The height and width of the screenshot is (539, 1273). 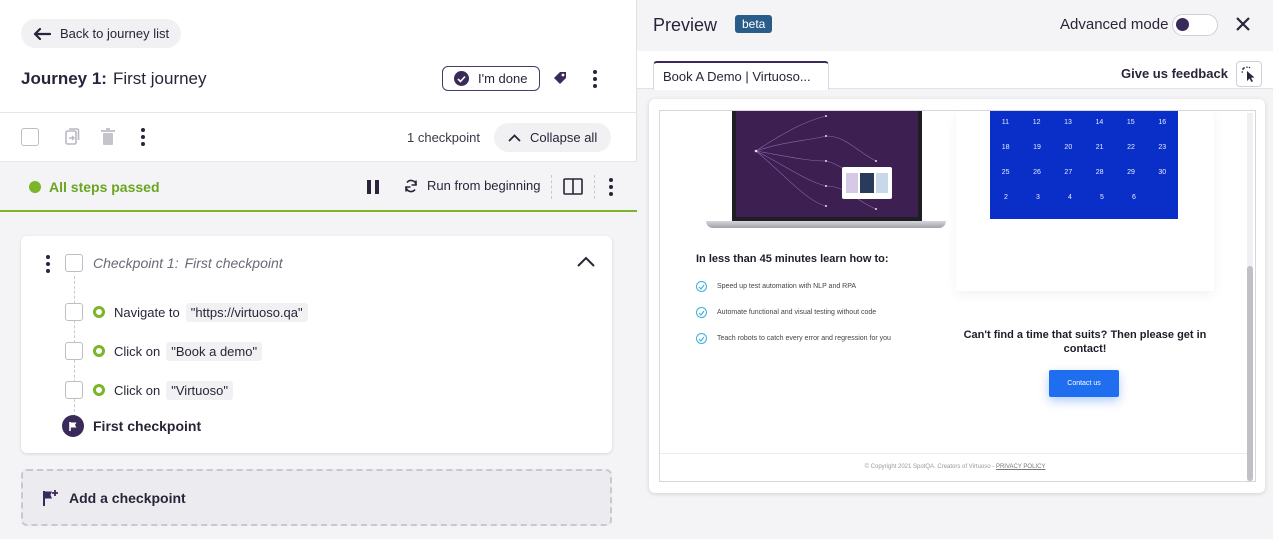 What do you see at coordinates (318, 187) in the screenshot?
I see `status-bar: All steps passed Run from beginning` at bounding box center [318, 187].